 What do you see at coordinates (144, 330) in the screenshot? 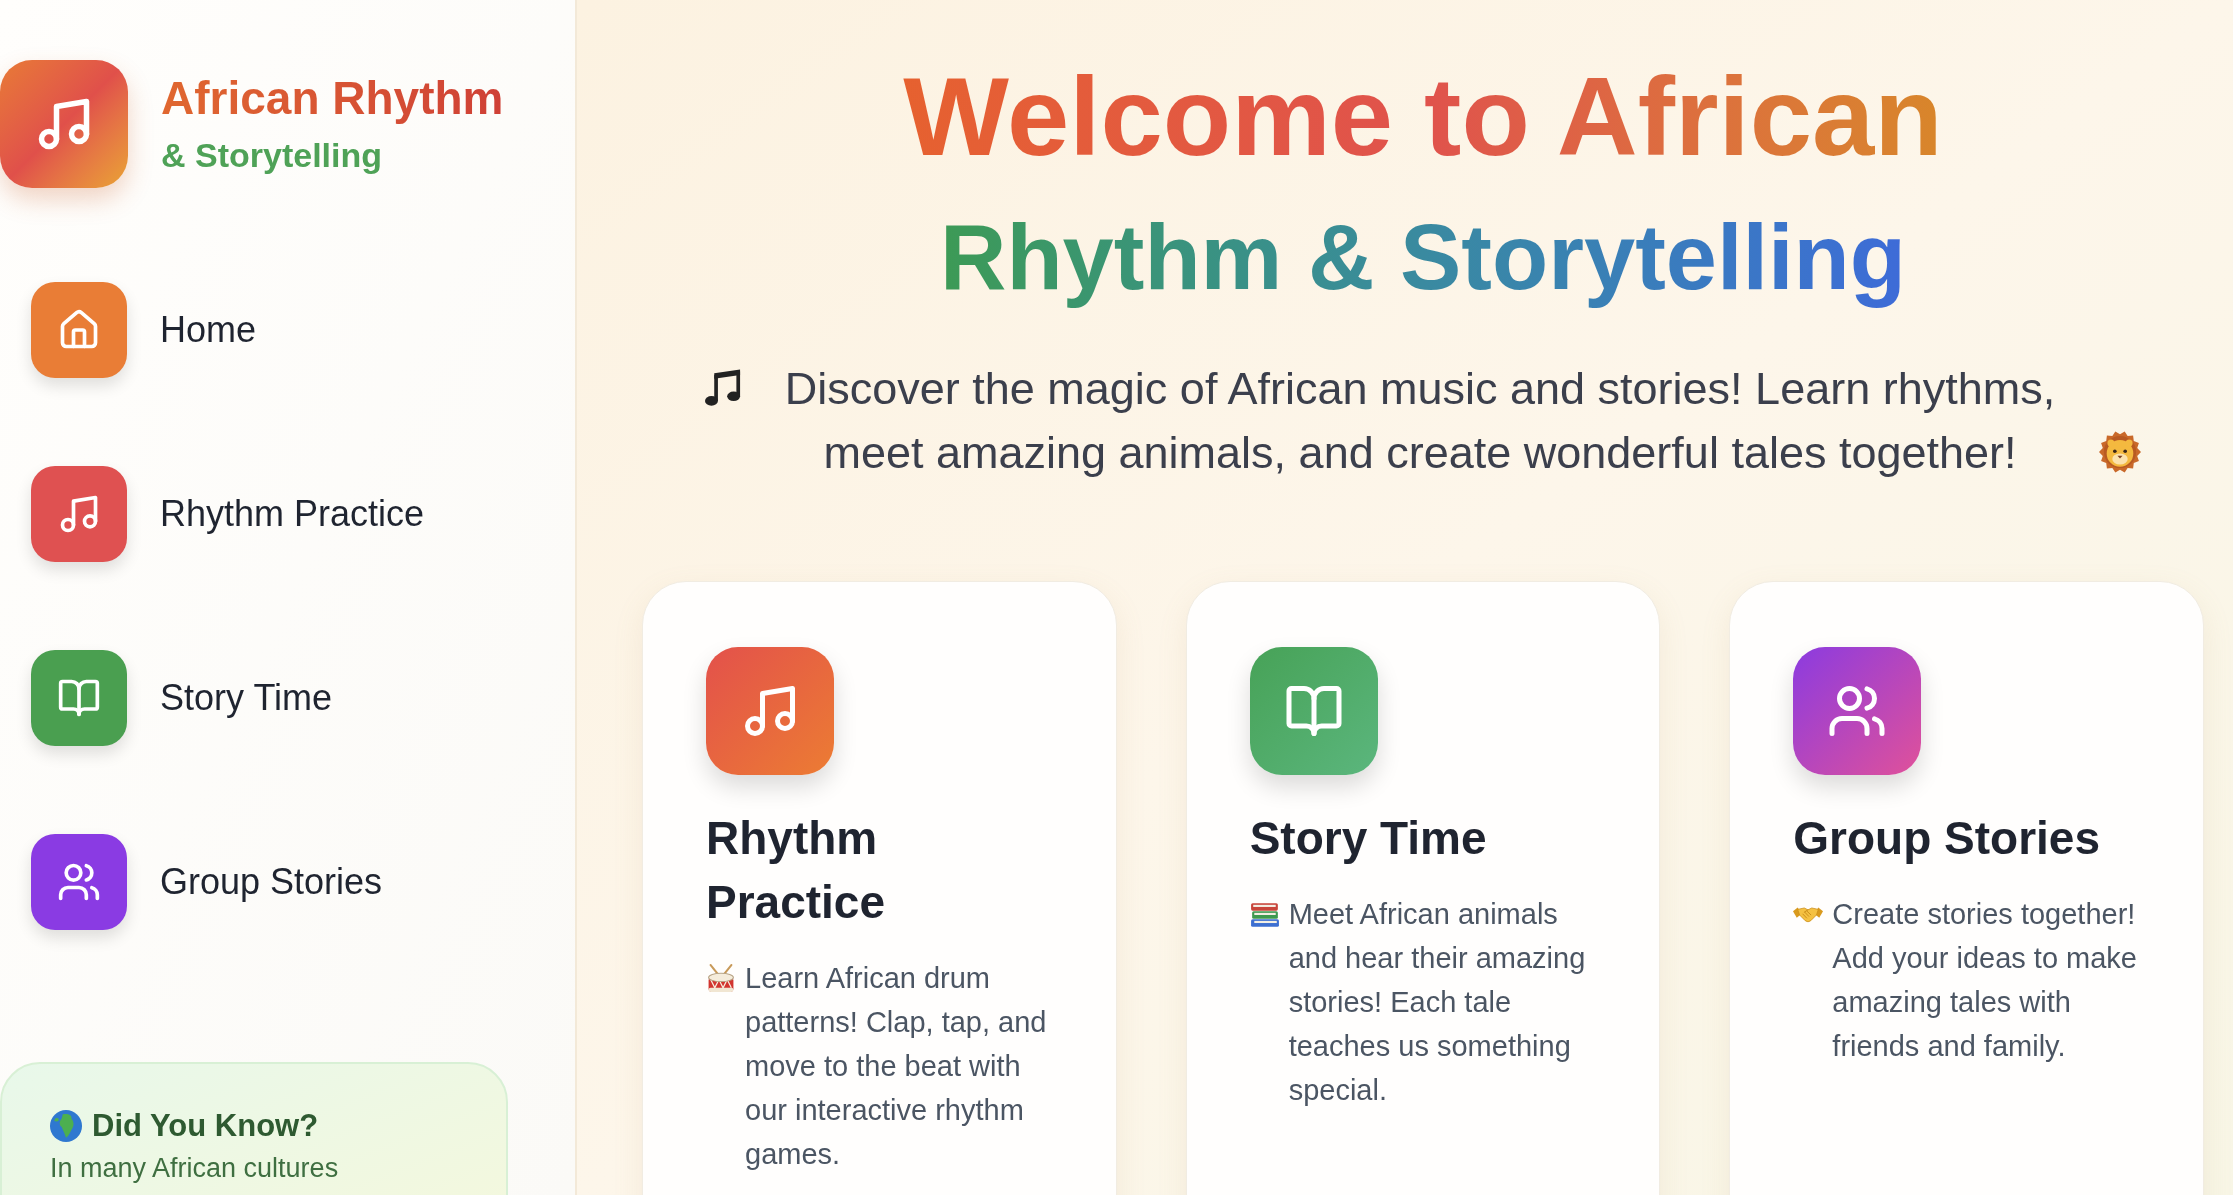
I see `nav-item: Home` at bounding box center [144, 330].